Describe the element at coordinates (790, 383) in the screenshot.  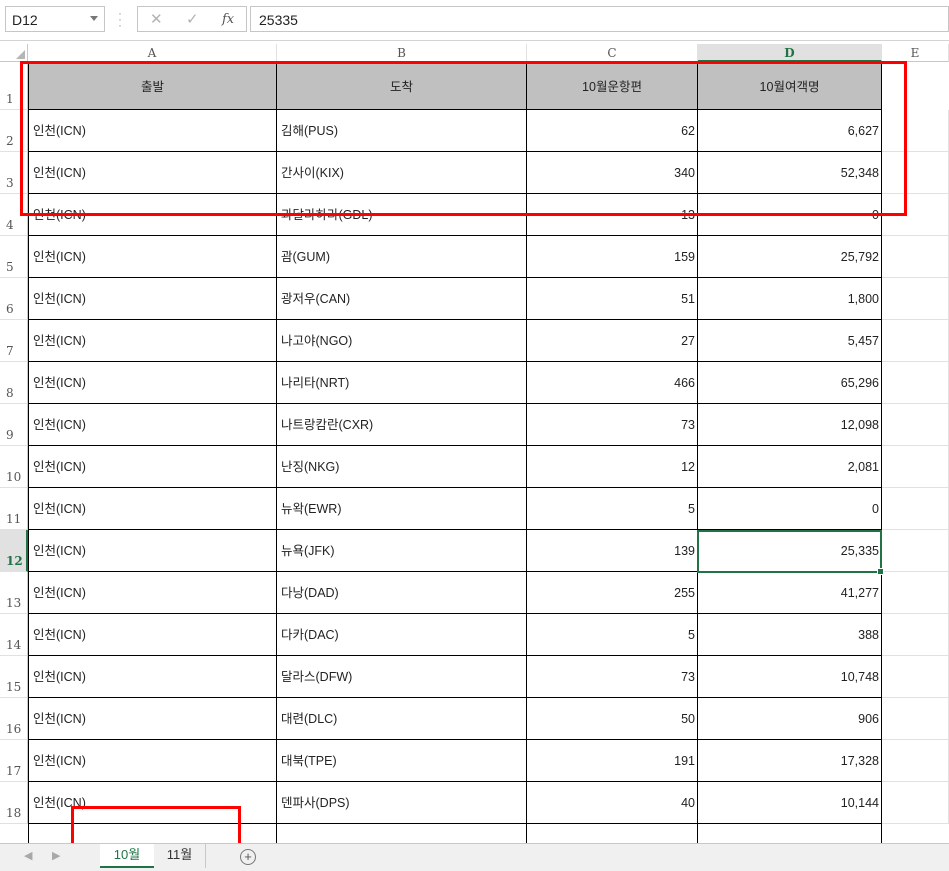
I see `table-cell: 65,296` at that location.